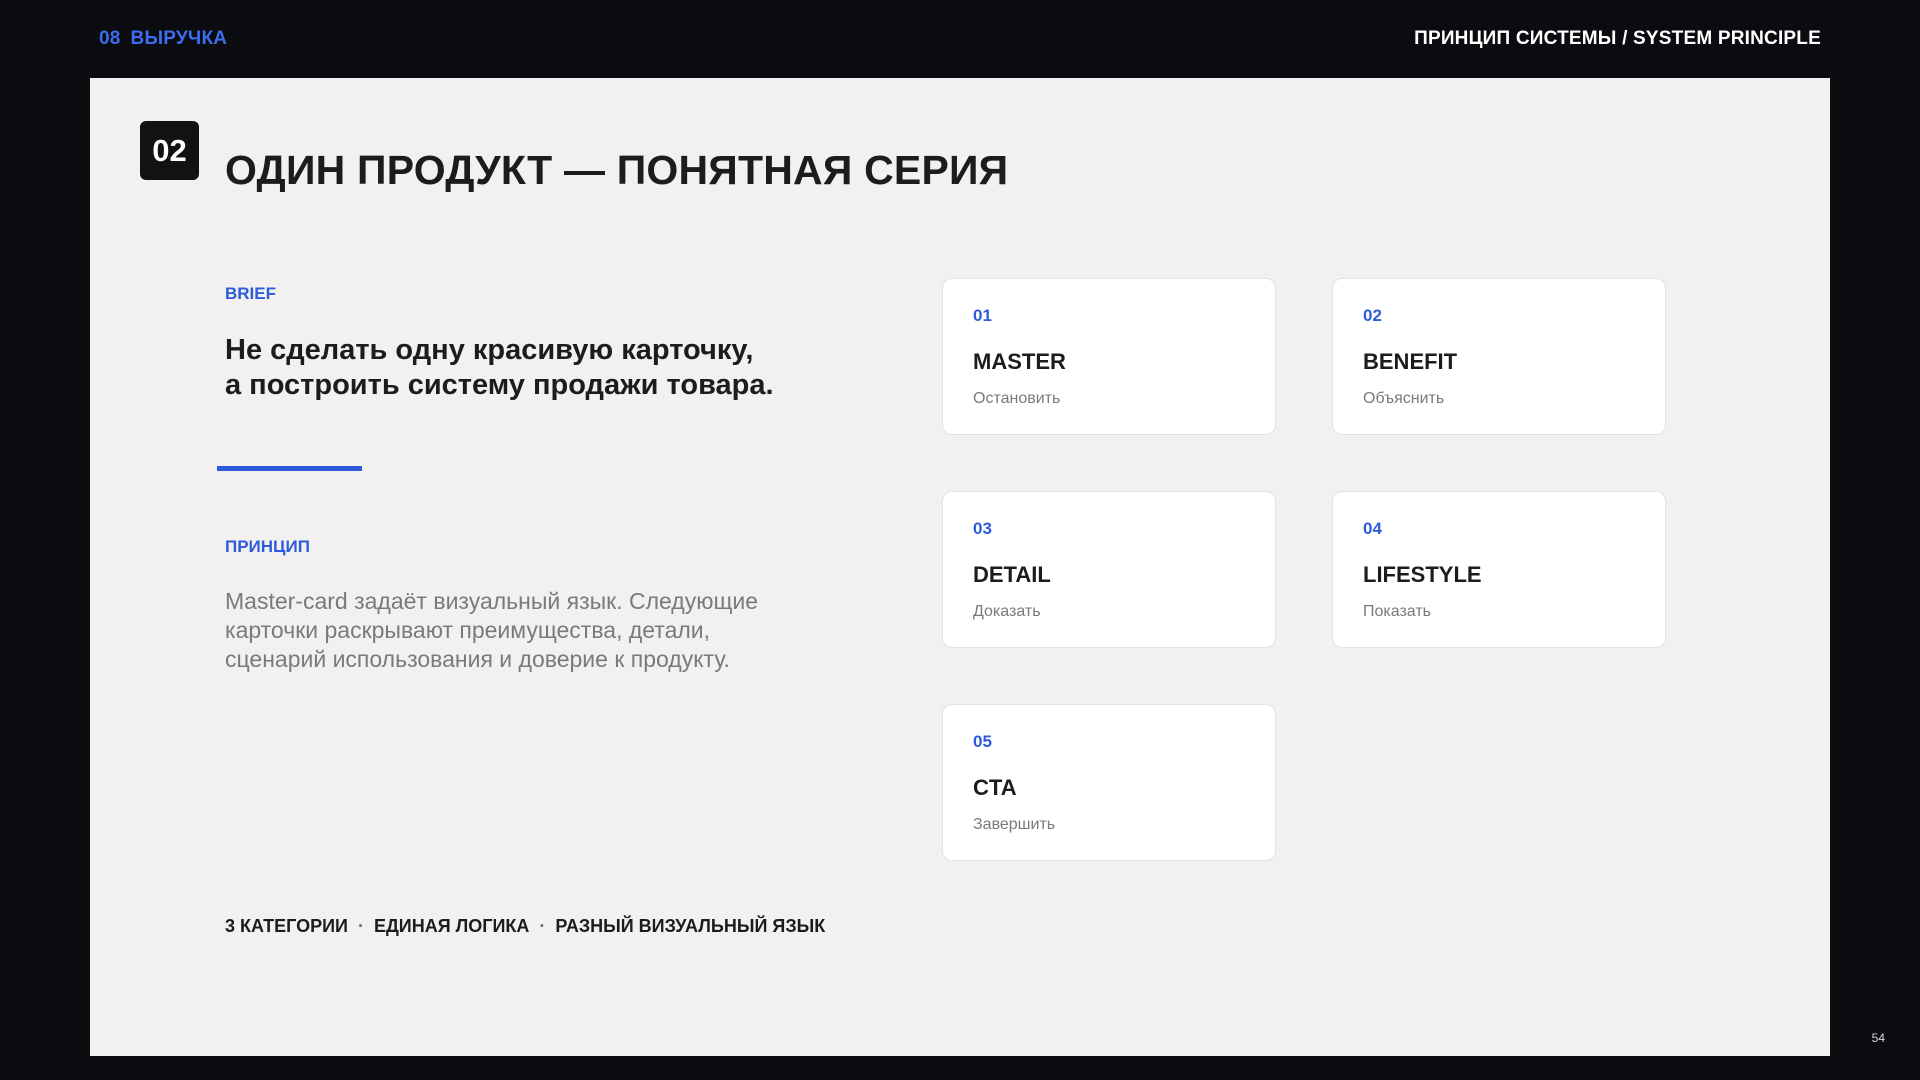 The image size is (1920, 1080). I want to click on card-subtitle: Объяснить, so click(1404, 398).